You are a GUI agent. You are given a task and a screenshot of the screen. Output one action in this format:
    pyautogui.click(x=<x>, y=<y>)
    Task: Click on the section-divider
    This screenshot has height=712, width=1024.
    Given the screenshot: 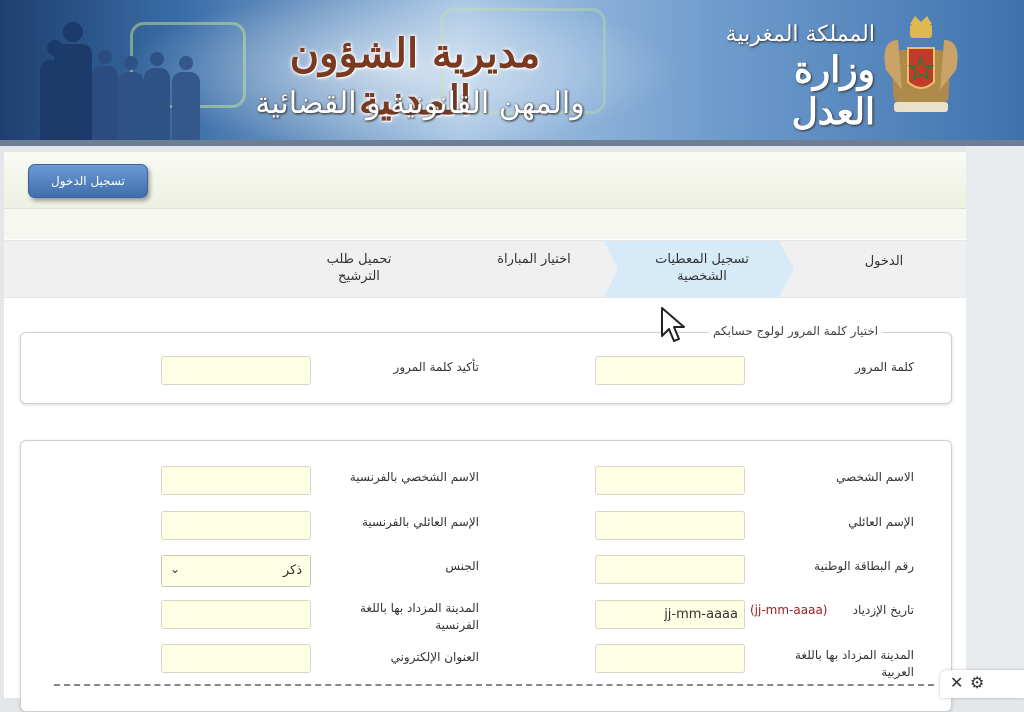 What is the action you would take?
    pyautogui.click(x=494, y=685)
    